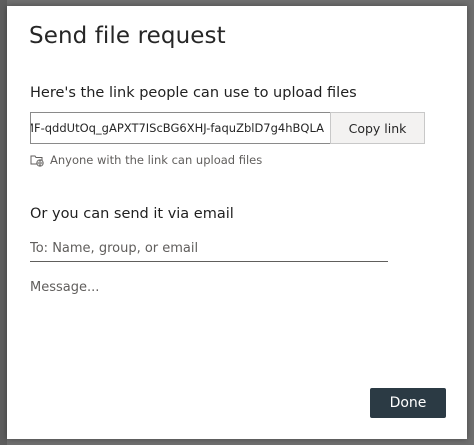  Describe the element at coordinates (408, 403) in the screenshot. I see `done-button: Done` at that location.